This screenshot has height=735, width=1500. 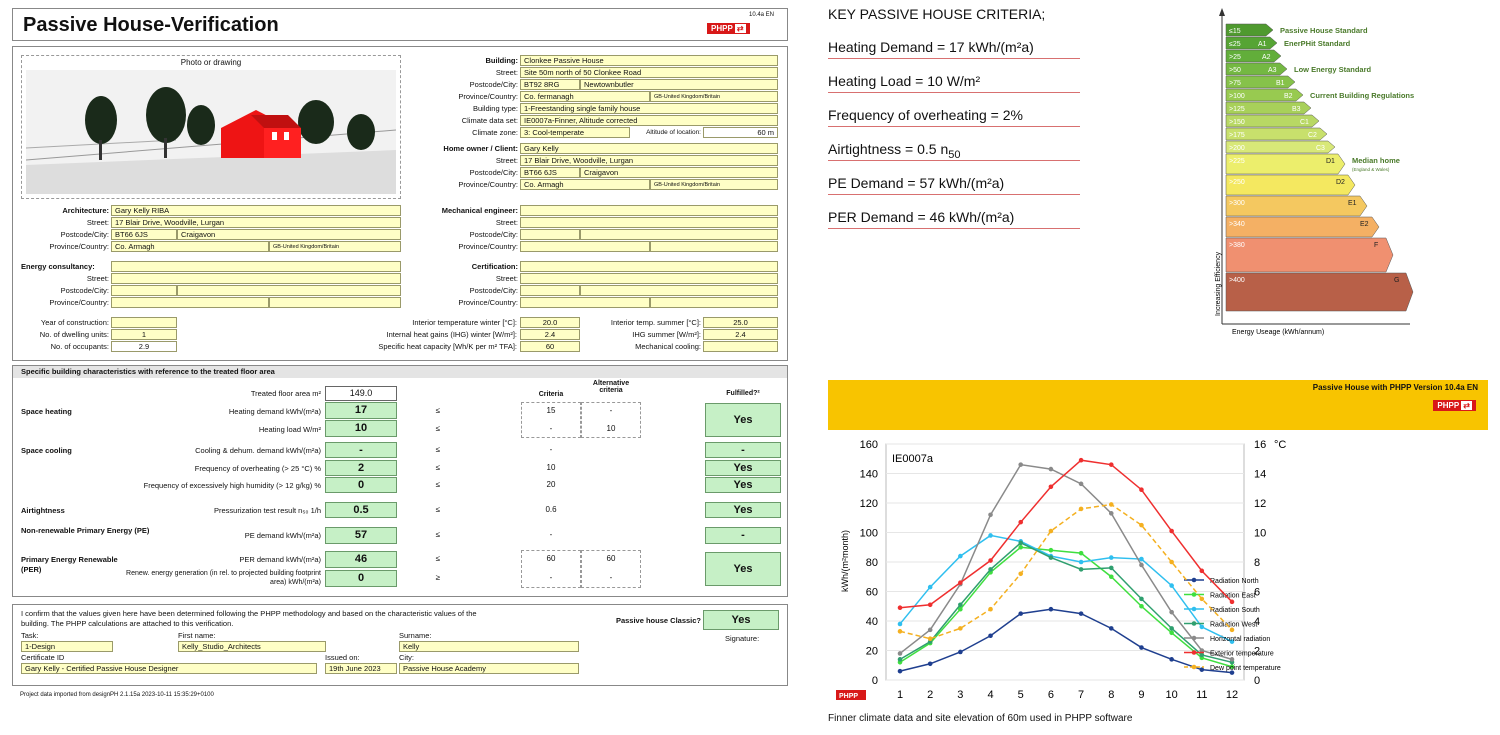 What do you see at coordinates (714, 184) in the screenshot?
I see `owner-country-field: GB-United Kingdom/Britain` at bounding box center [714, 184].